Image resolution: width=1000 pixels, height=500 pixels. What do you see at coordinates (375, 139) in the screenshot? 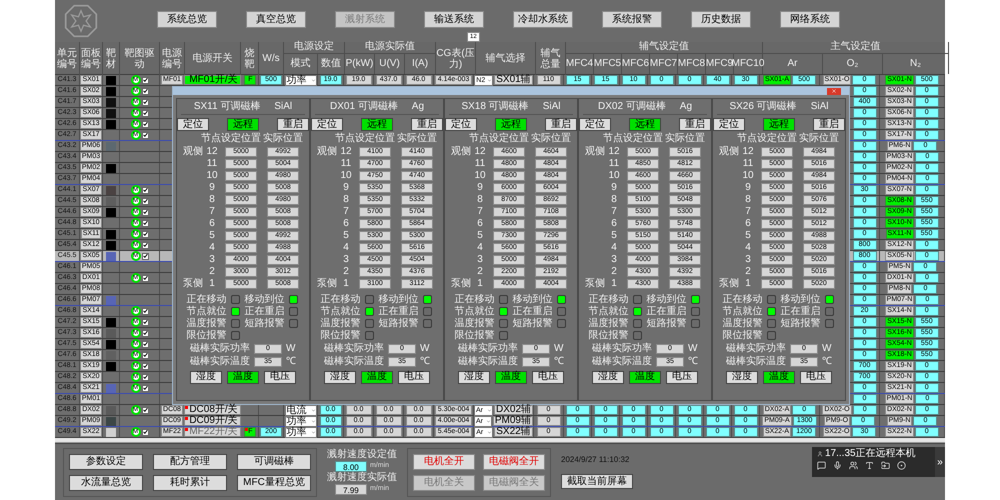
I see `column-header: 设定位置` at bounding box center [375, 139].